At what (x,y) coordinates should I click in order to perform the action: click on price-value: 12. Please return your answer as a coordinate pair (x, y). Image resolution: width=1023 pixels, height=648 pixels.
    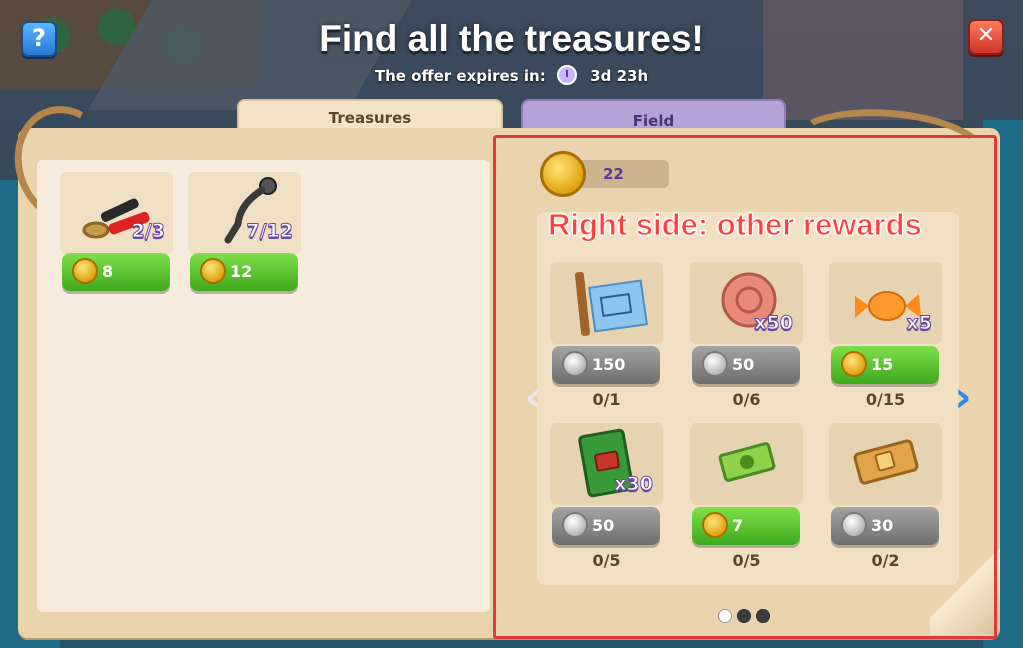
    Looking at the image, I should click on (241, 271).